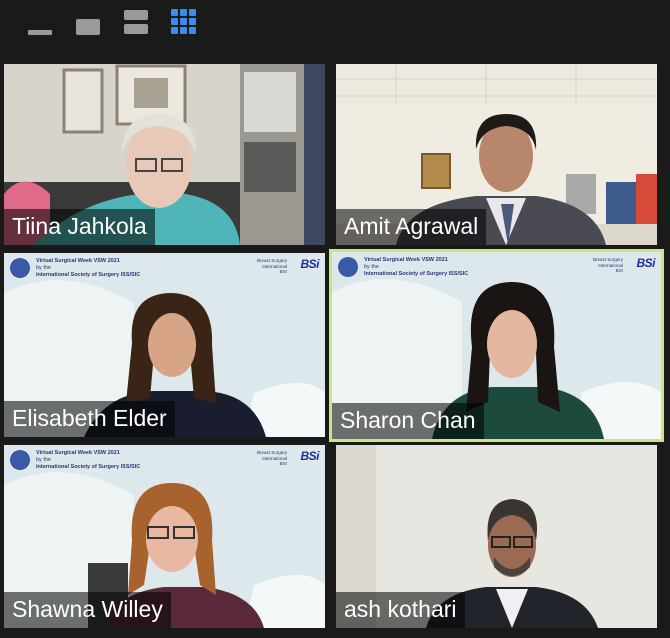 The width and height of the screenshot is (670, 638). I want to click on minimize-icon, so click(40, 28).